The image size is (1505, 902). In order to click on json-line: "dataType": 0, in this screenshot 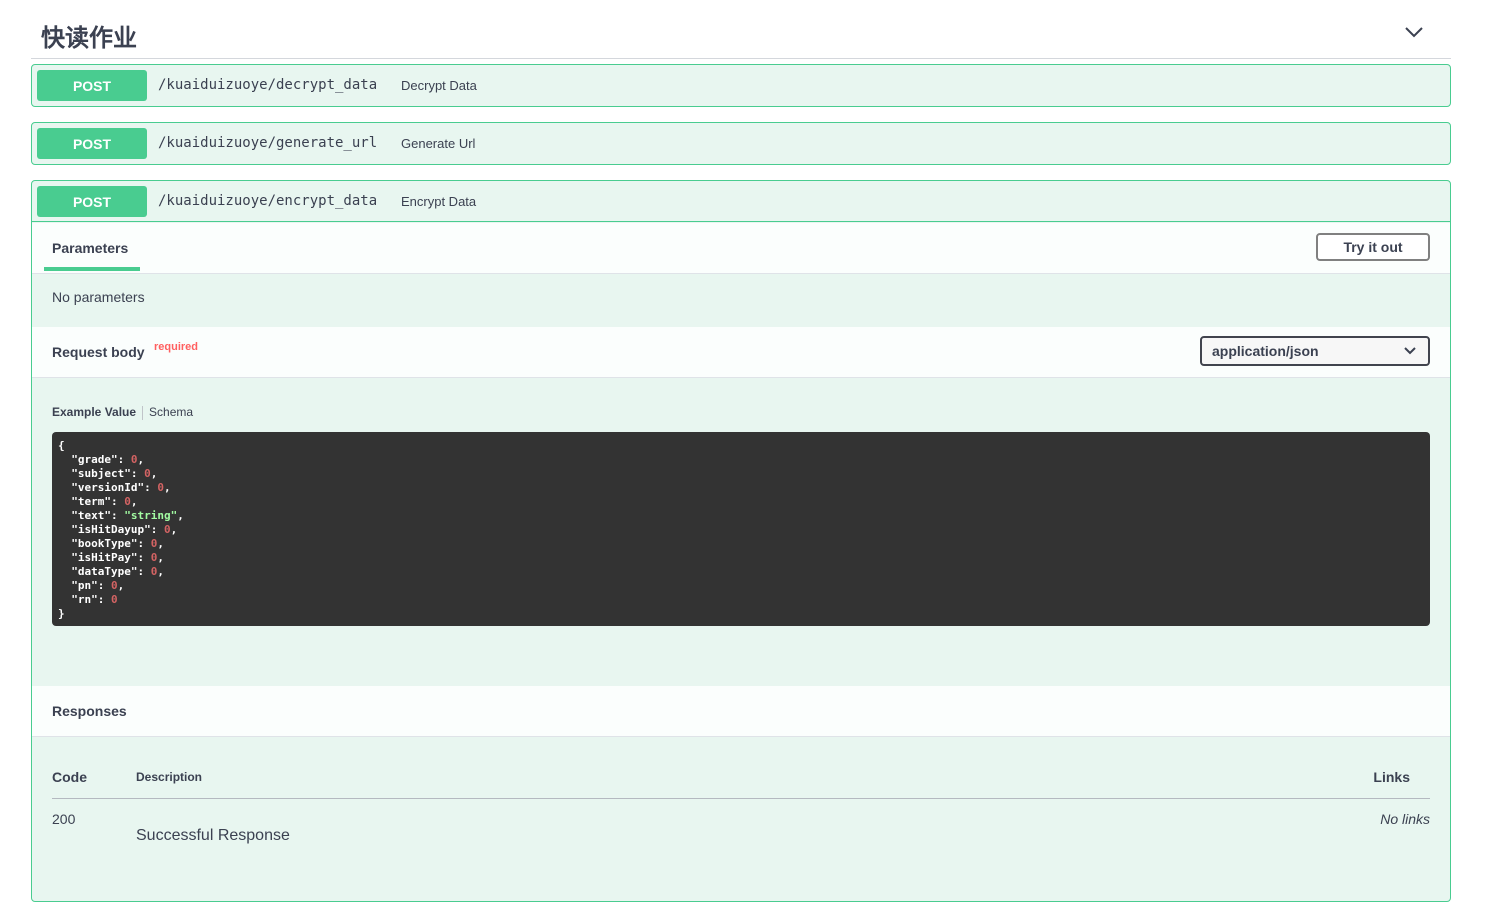, I will do `click(111, 571)`.